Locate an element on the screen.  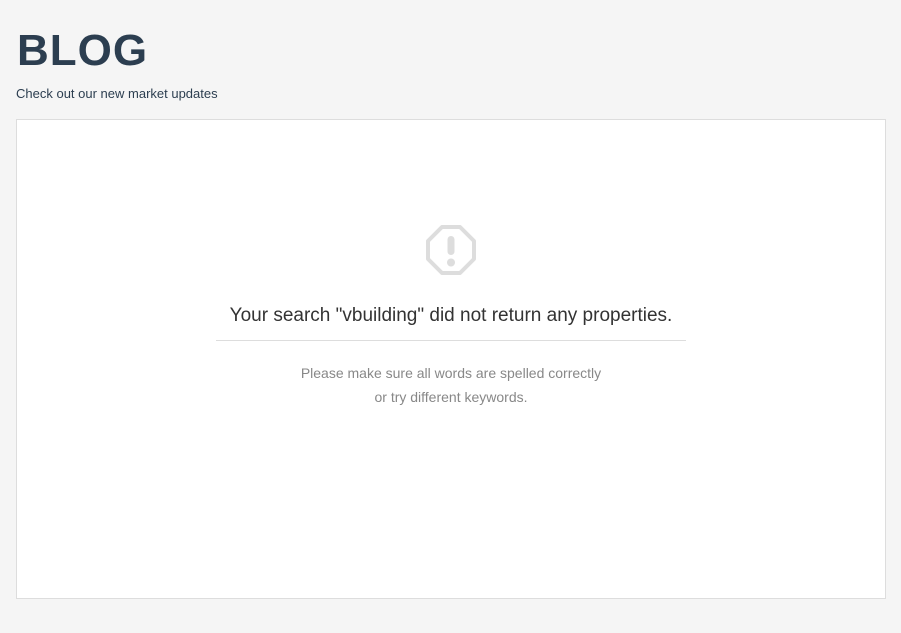
divider is located at coordinates (451, 340).